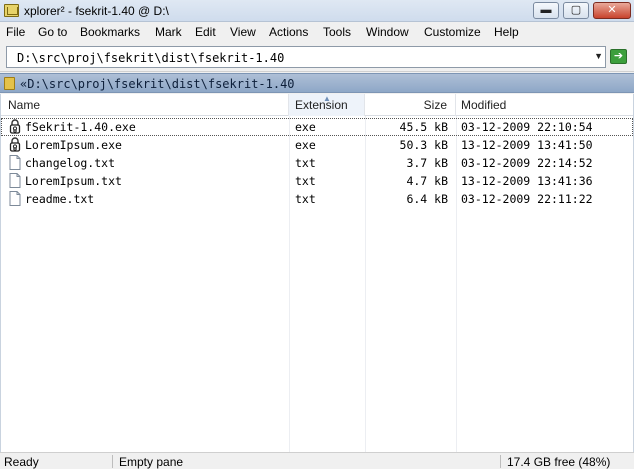 This screenshot has height=469, width=634. What do you see at coordinates (527, 199) in the screenshot?
I see `file-modified: 03-12-2009 22:11:22` at bounding box center [527, 199].